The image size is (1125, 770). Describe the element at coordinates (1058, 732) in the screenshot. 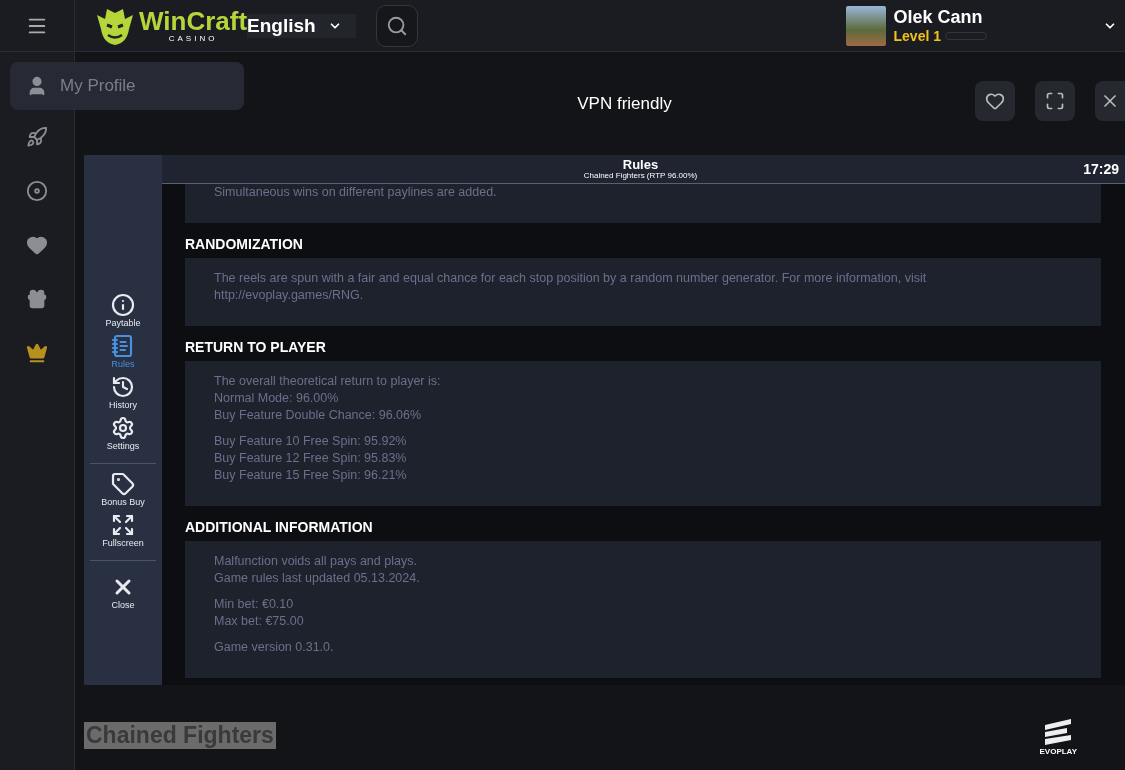

I see `provider-logo-icon` at that location.